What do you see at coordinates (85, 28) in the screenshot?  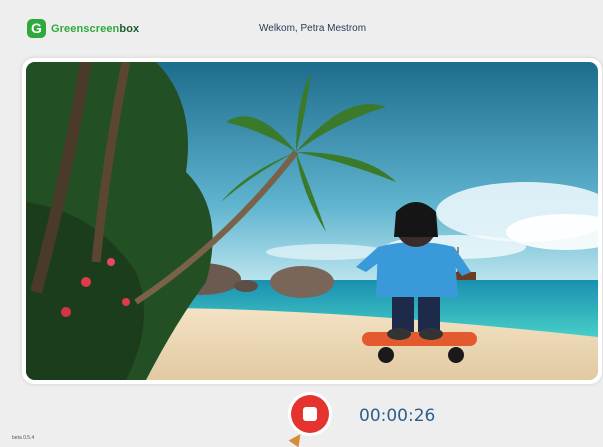 I see `logo-text-greenscreen: Greenscreen` at bounding box center [85, 28].